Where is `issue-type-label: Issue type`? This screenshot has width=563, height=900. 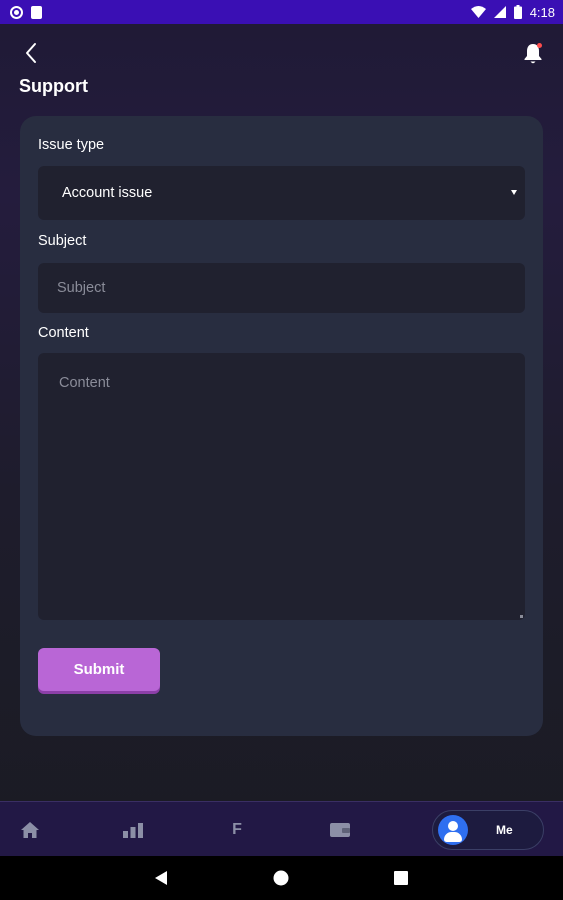 issue-type-label: Issue type is located at coordinates (71, 145).